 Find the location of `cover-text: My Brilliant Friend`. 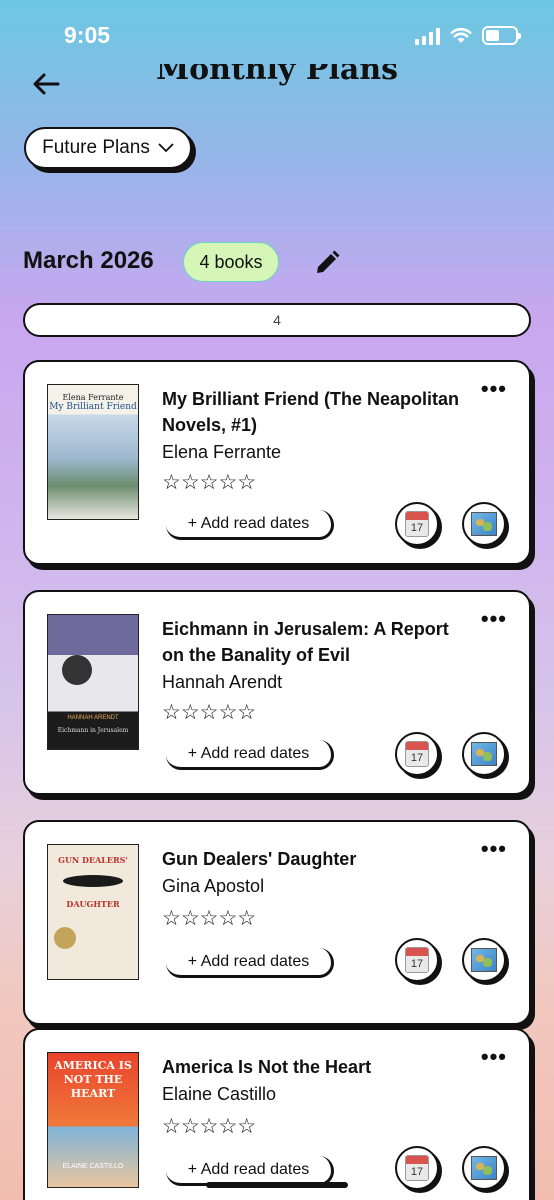

cover-text: My Brilliant Friend is located at coordinates (93, 407).